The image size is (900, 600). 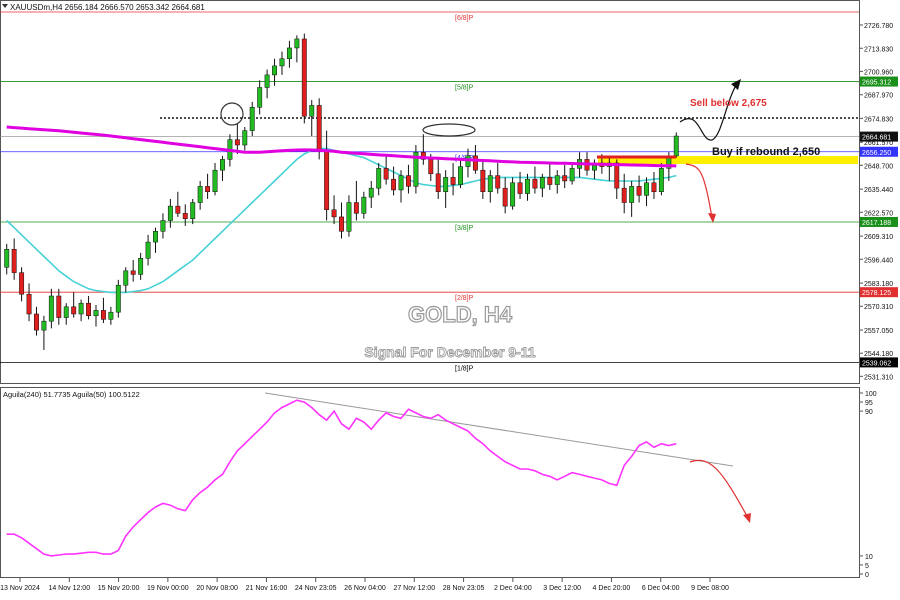 What do you see at coordinates (876, 293) in the screenshot?
I see `level-price-tag-text: 2578.125` at bounding box center [876, 293].